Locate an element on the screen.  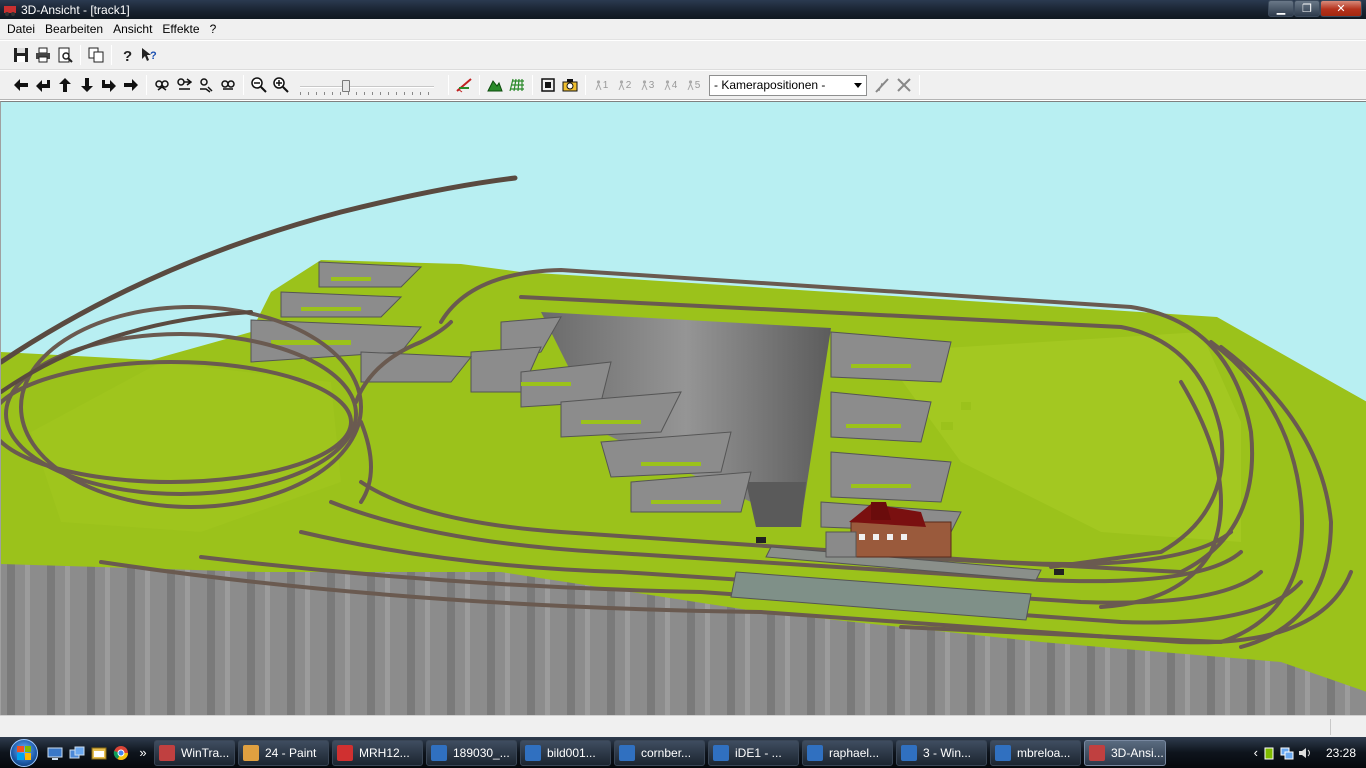
camera-button is located at coordinates (570, 85).